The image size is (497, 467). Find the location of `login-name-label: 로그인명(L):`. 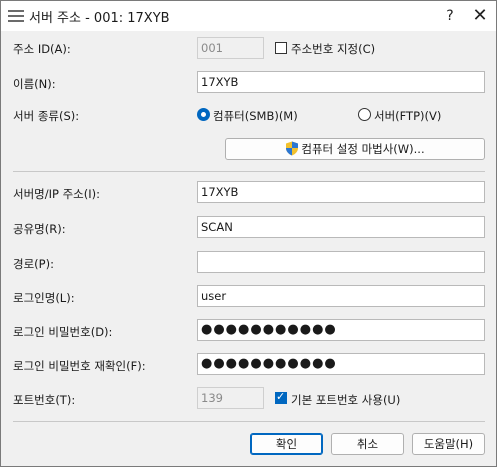

login-name-label: 로그인명(L): is located at coordinates (44, 298).